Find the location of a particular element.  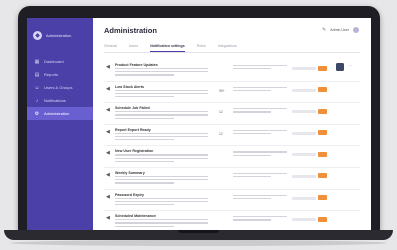

row-title: Password Expiry is located at coordinates (129, 194).